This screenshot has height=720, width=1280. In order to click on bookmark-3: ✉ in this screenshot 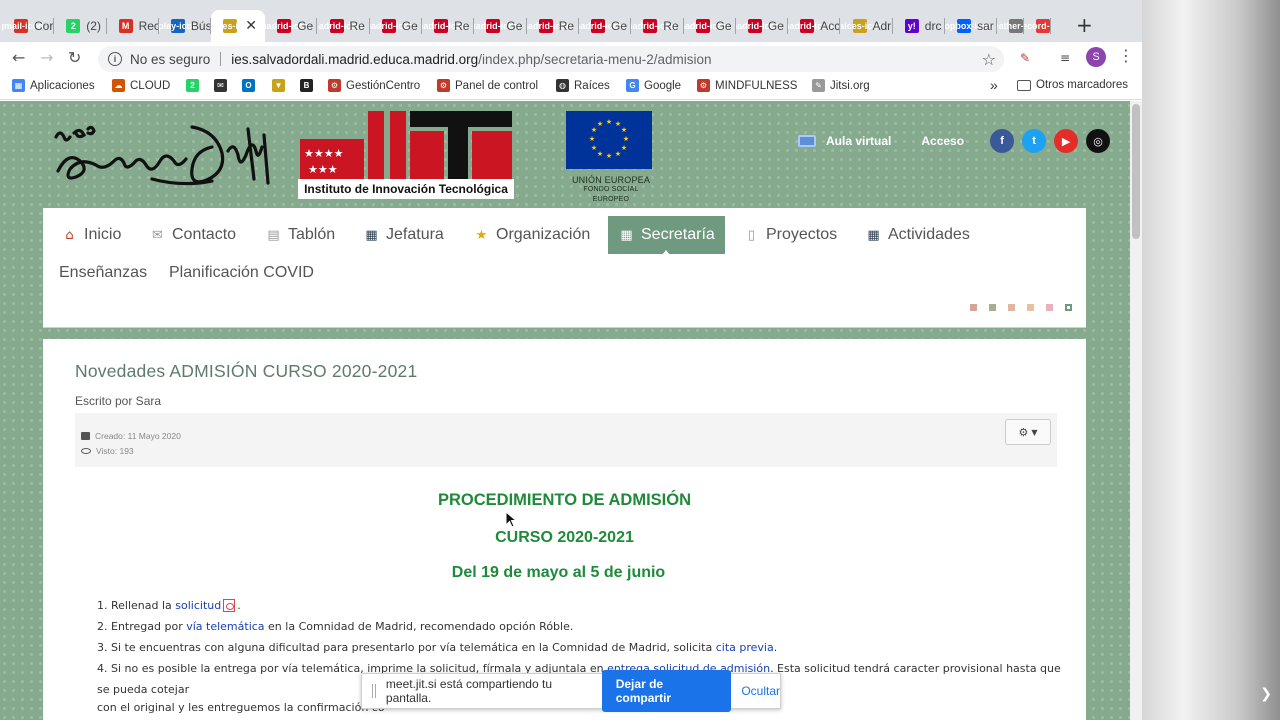, I will do `click(220, 85)`.